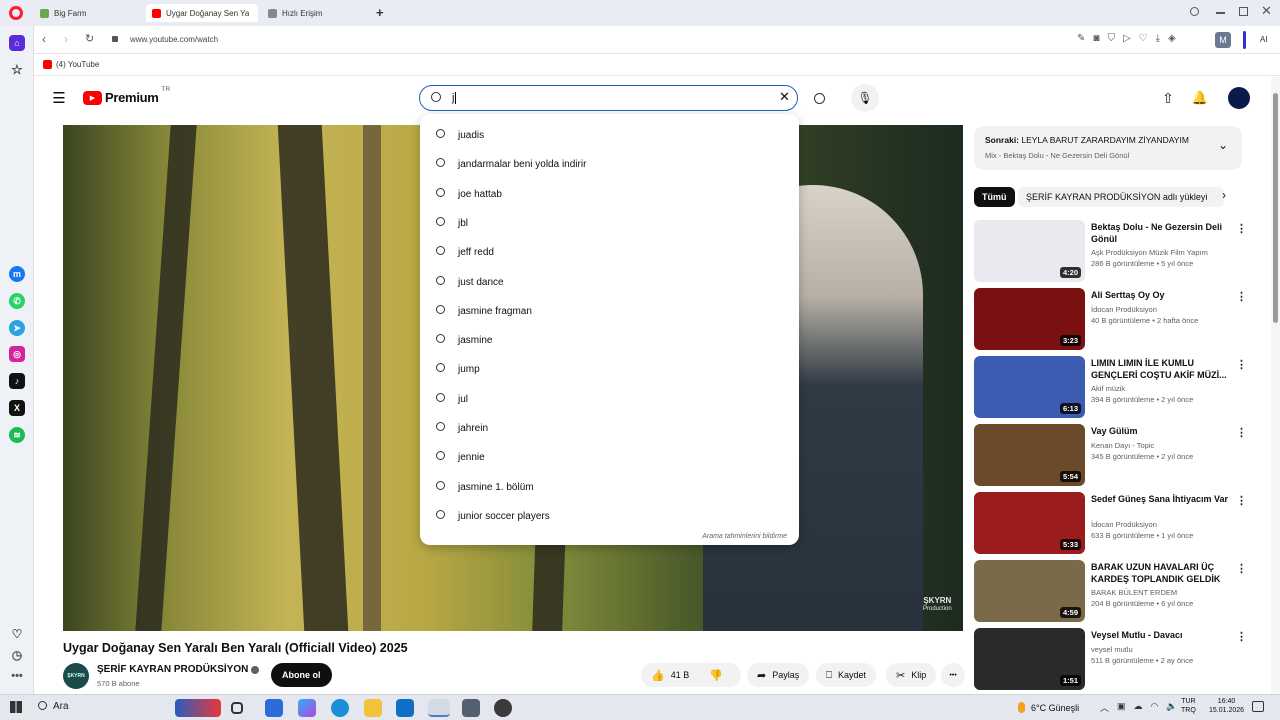  I want to click on heart-outline-icon: ♡, so click(1143, 38).